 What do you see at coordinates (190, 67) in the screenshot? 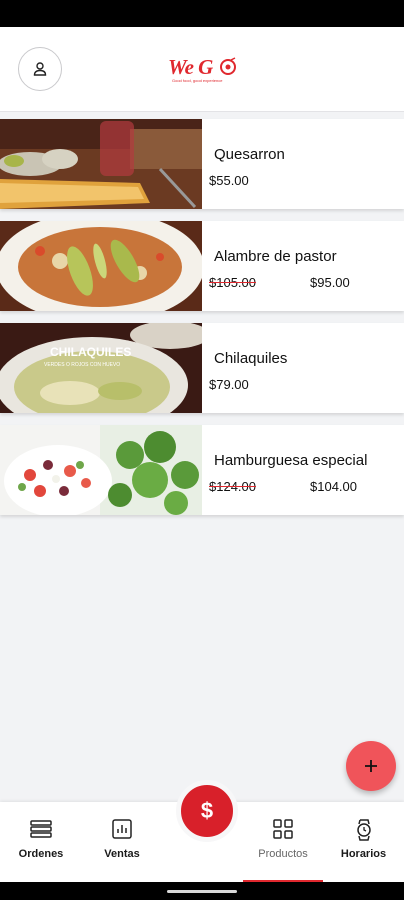
I see `logo-text: We G` at bounding box center [190, 67].